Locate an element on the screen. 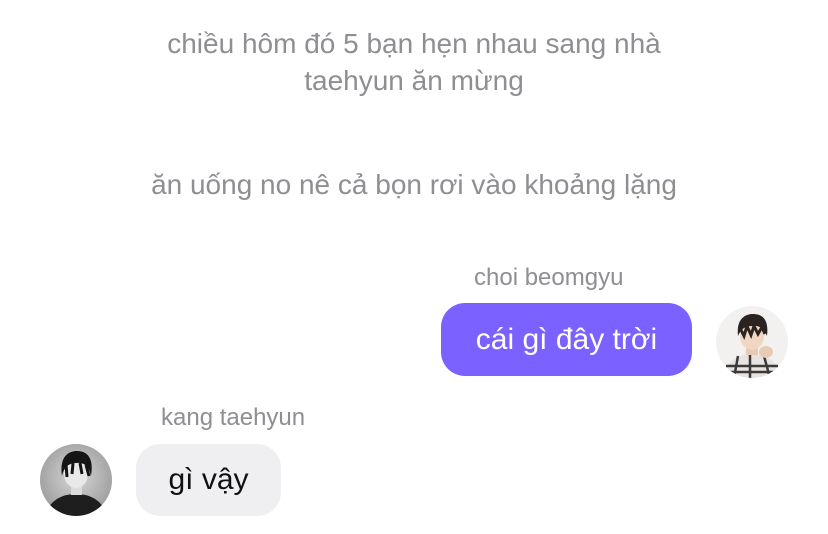 The height and width of the screenshot is (534, 828). message-text: cái gì đây trời is located at coordinates (566, 339).